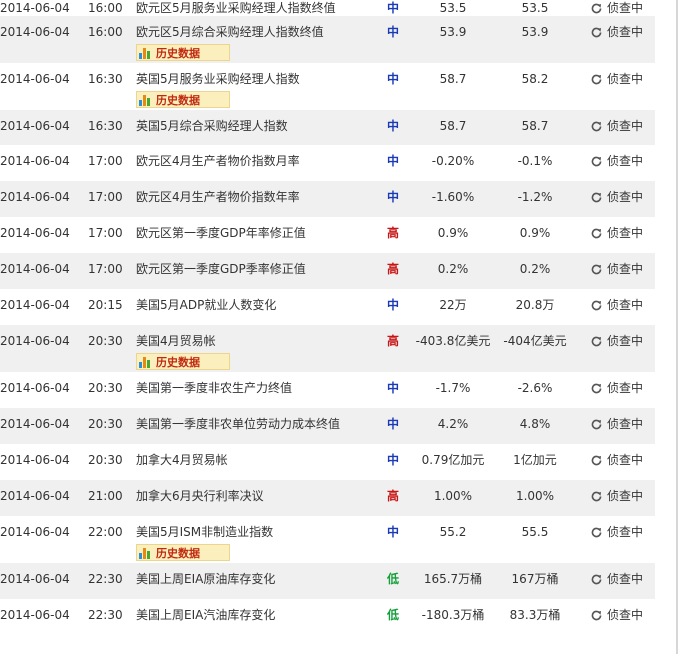  Describe the element at coordinates (105, 615) in the screenshot. I see `event-time: 22:30` at that location.